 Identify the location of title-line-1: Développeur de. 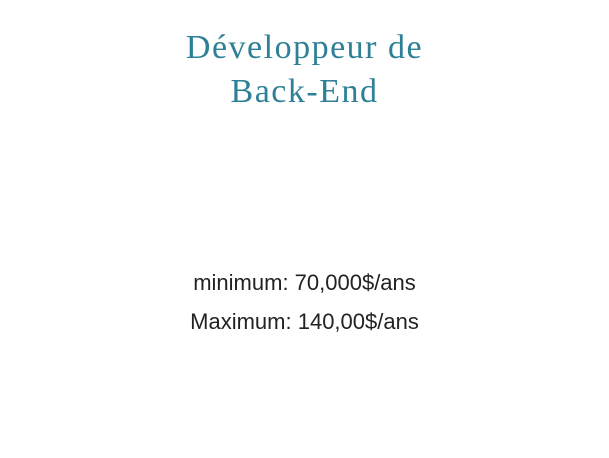
(304, 47).